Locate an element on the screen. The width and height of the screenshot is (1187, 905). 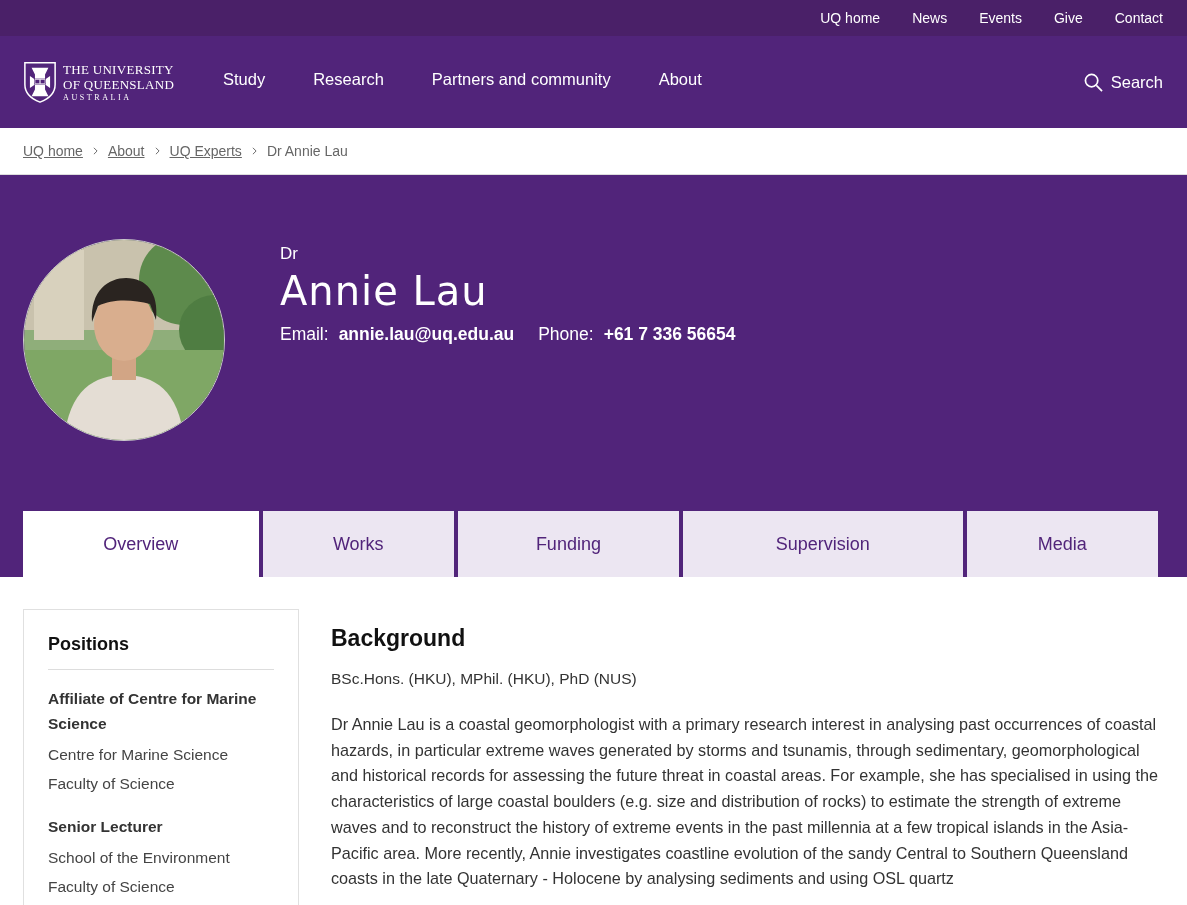
email-link: annie.lau@uq.edu.au is located at coordinates (426, 334).